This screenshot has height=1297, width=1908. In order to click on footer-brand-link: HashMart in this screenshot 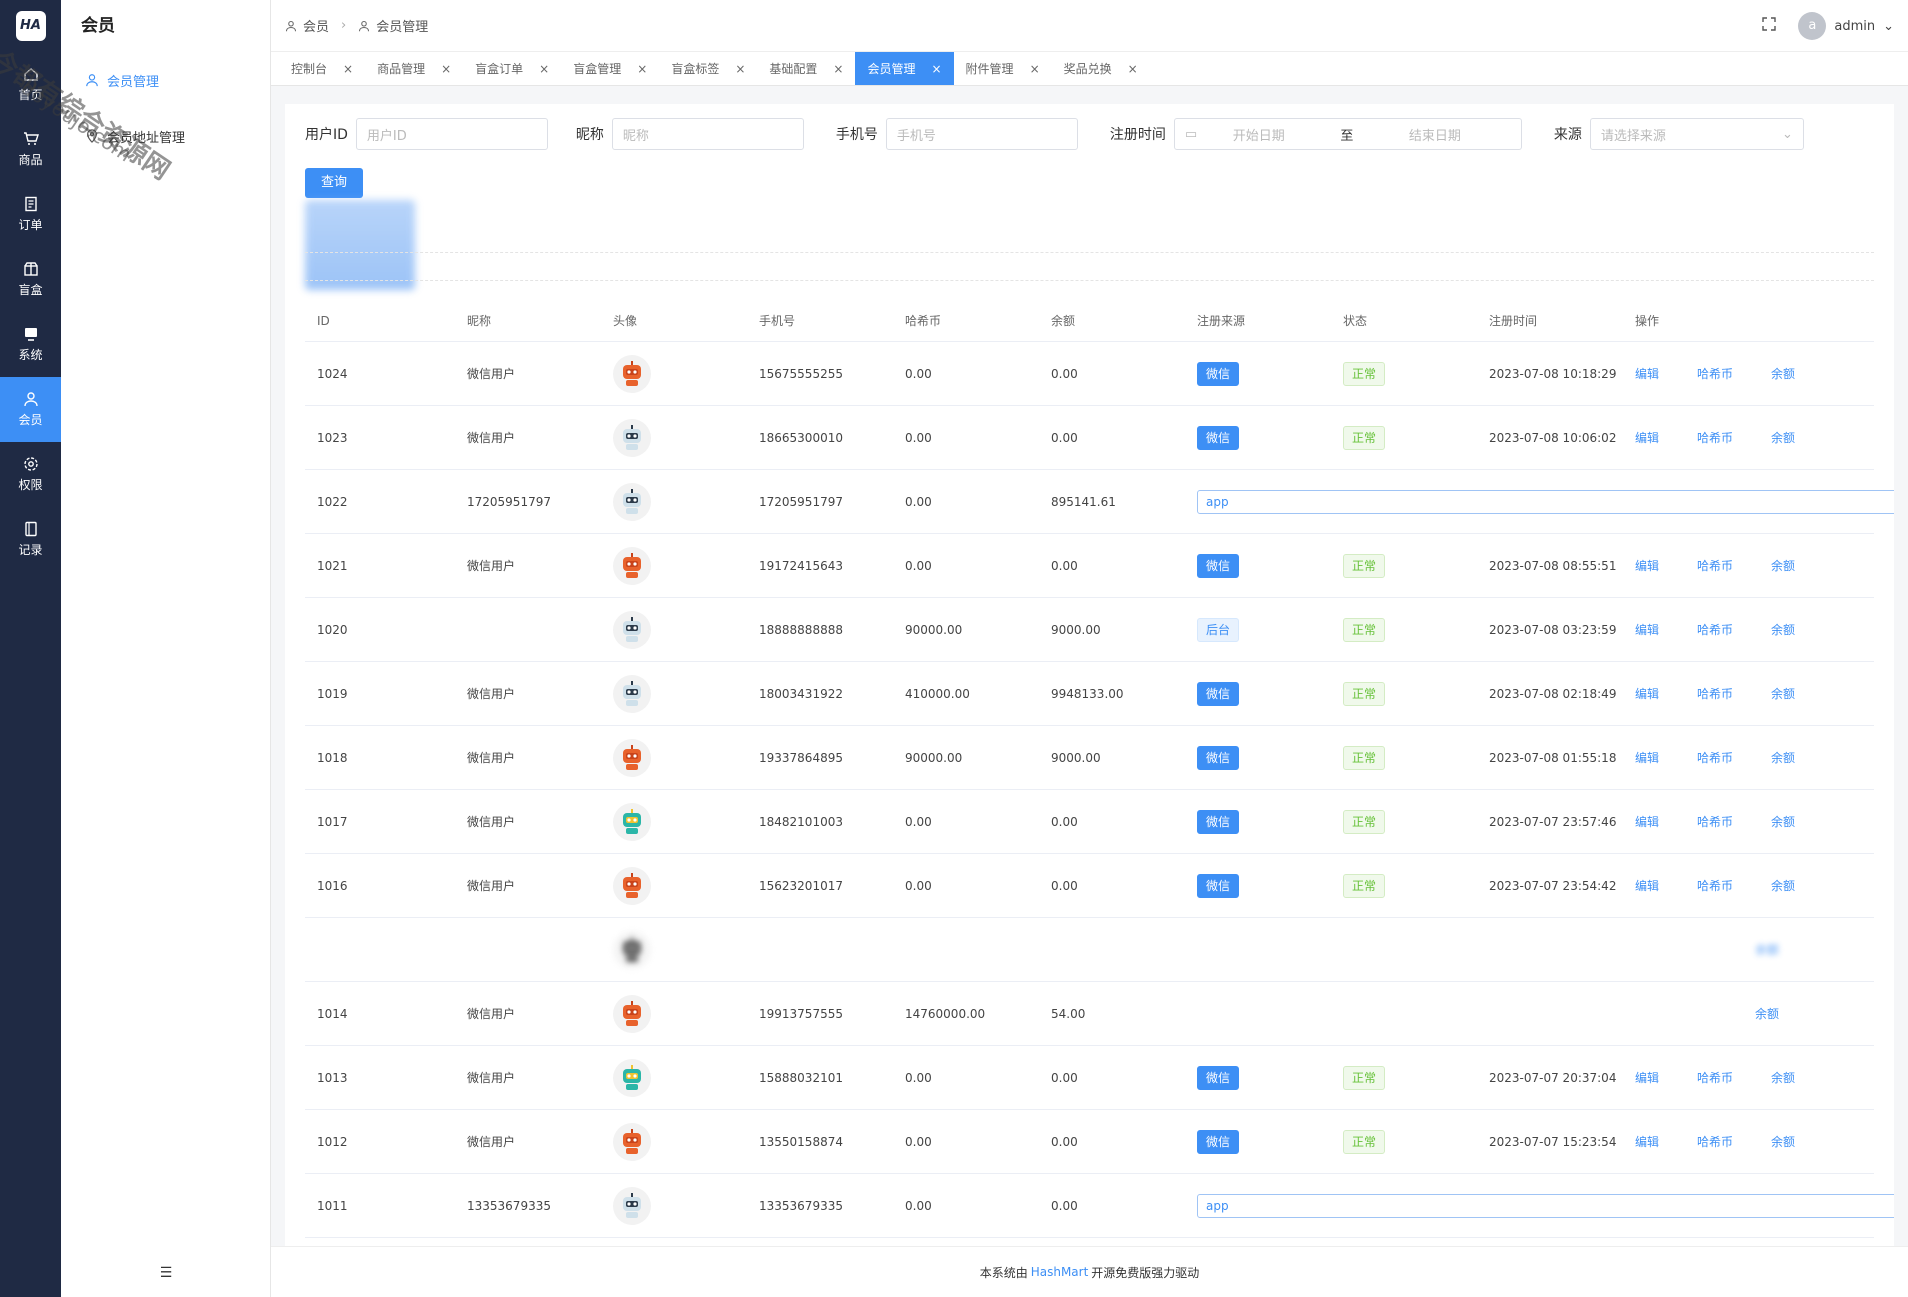, I will do `click(1060, 1272)`.